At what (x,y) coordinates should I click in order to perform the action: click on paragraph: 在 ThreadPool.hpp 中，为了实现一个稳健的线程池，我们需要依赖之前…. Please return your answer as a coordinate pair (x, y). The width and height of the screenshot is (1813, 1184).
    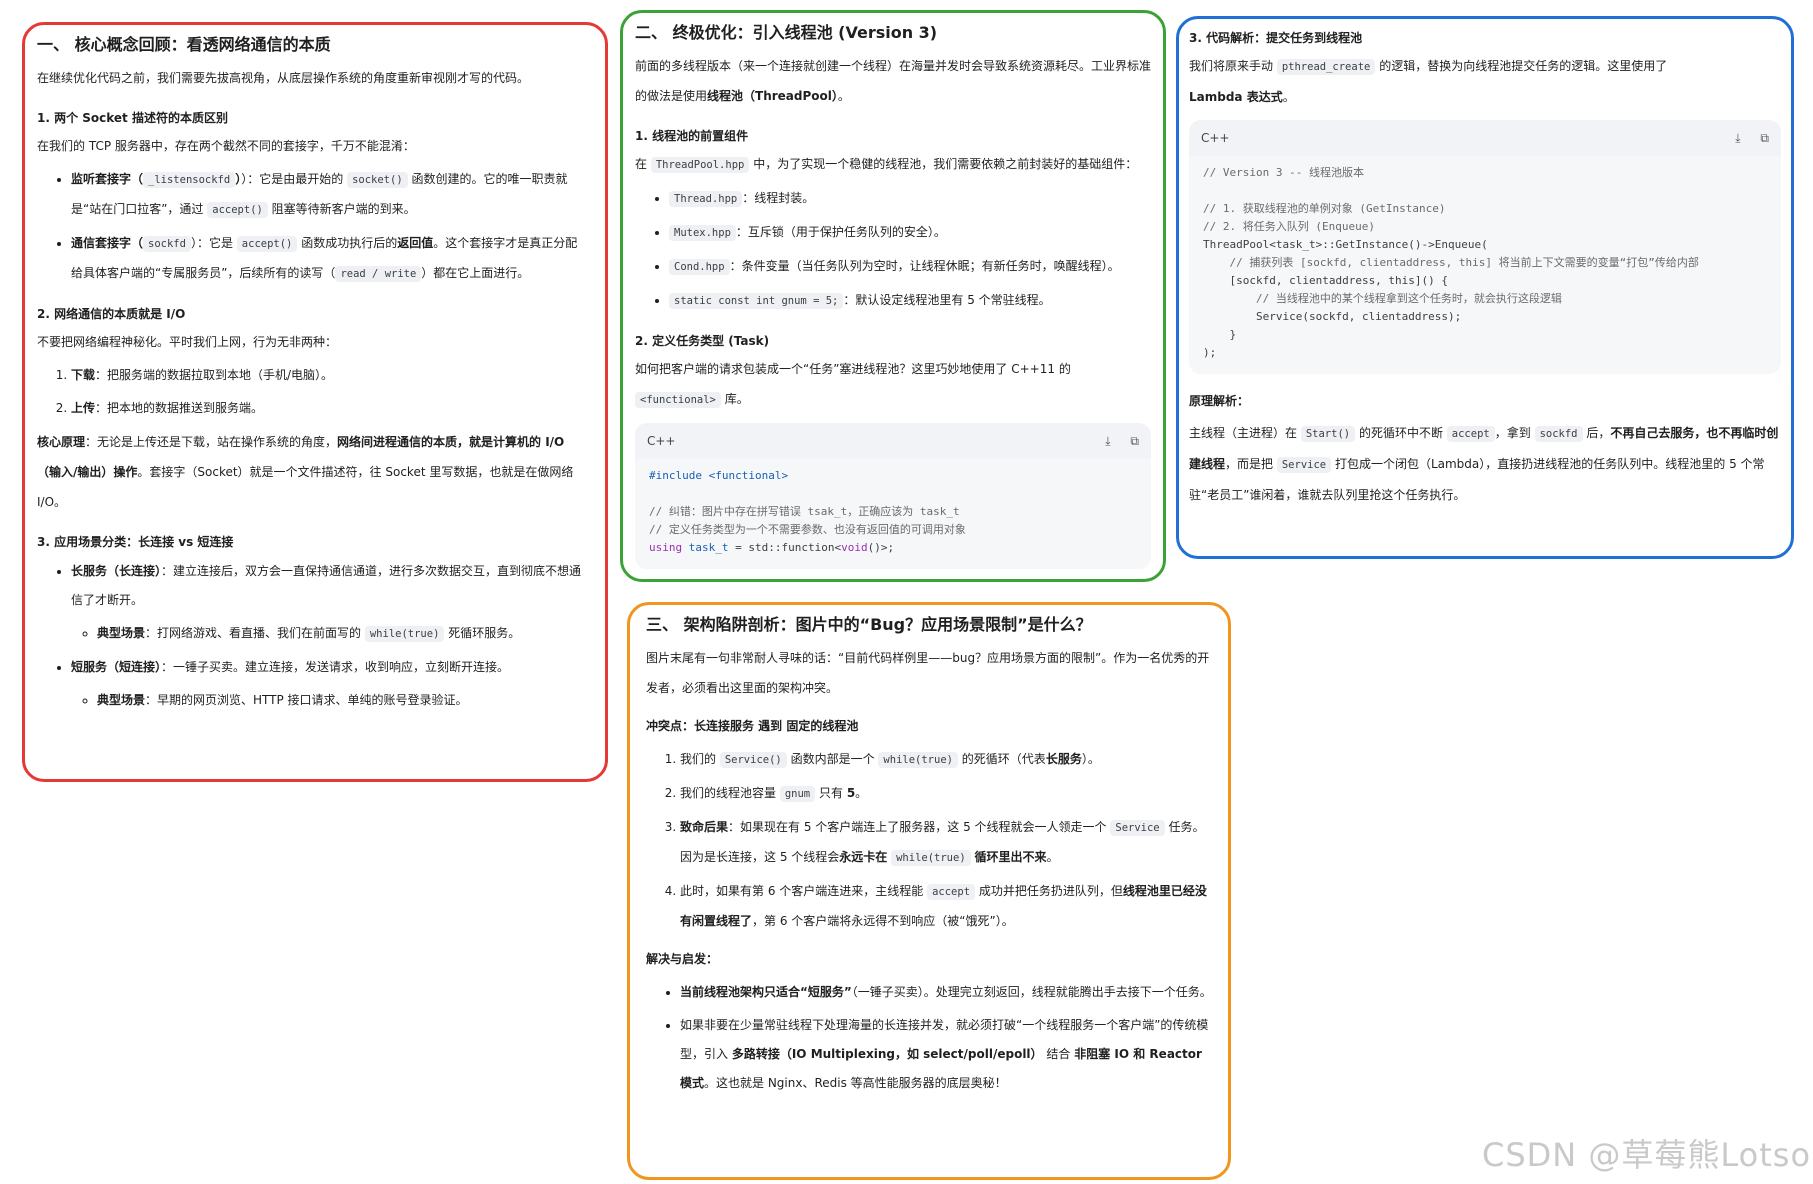
    Looking at the image, I should click on (886, 165).